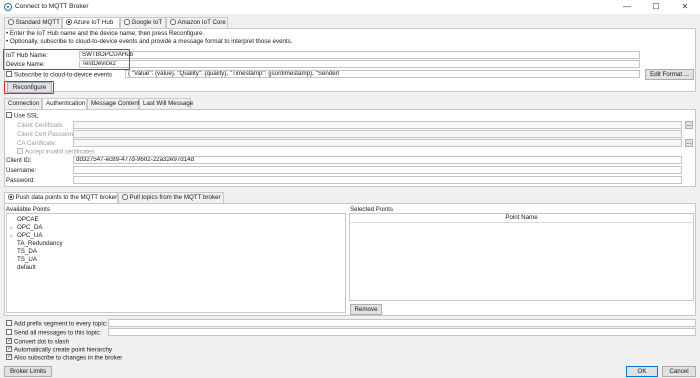  I want to click on subscribe-changes-checkbox: Also subscribe to changes in the broker, so click(64, 358).